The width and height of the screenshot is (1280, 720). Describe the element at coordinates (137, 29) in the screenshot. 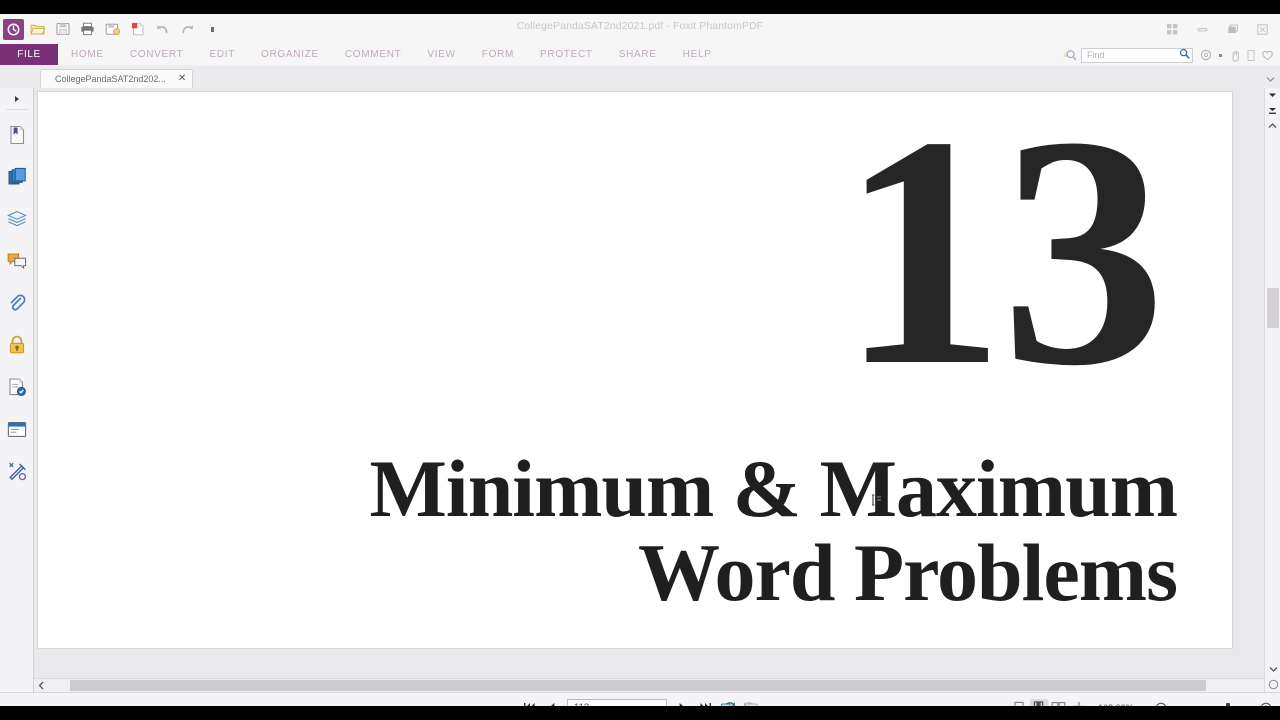

I see `new-document-icon` at that location.